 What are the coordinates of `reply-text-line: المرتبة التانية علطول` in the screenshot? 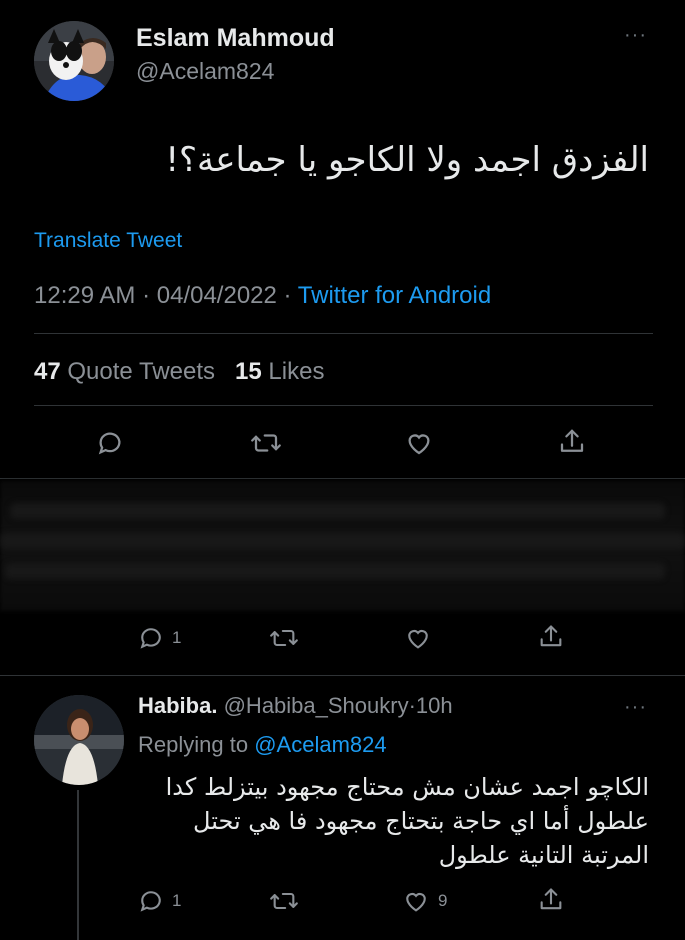 It's located at (543, 855).